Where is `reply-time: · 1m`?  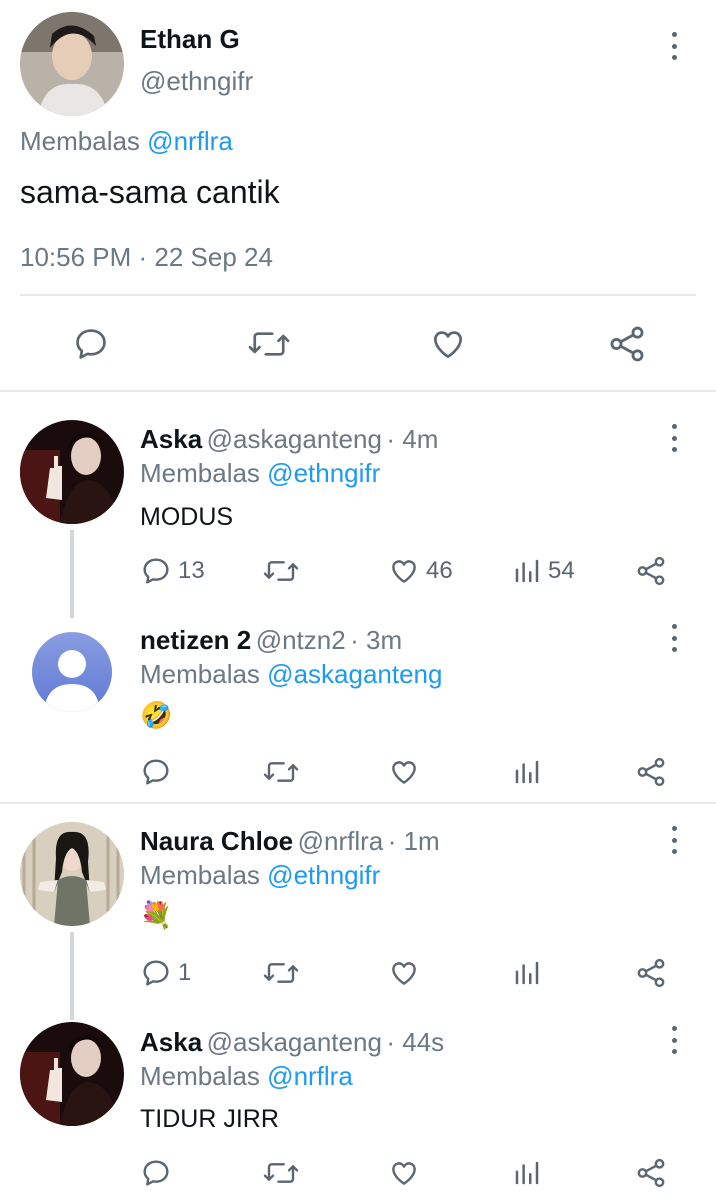
reply-time: · 1m is located at coordinates (413, 841).